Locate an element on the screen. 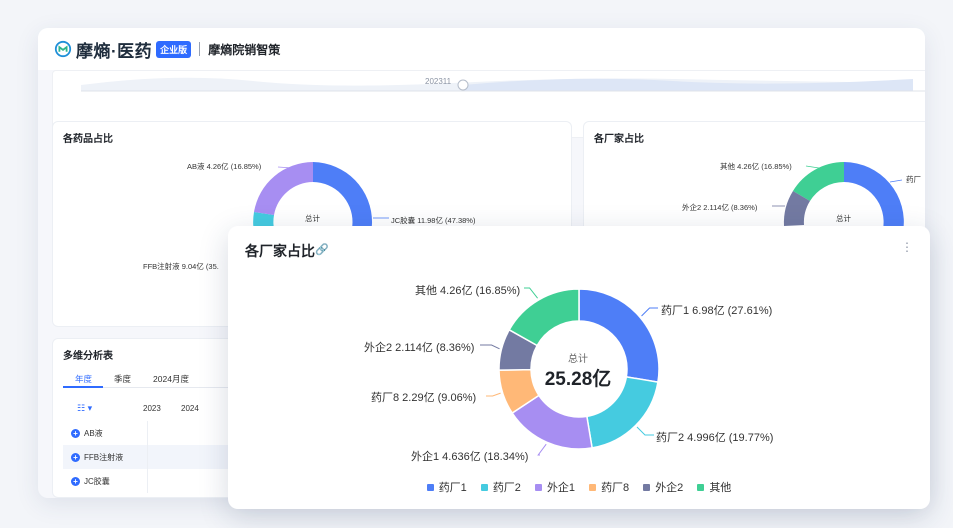  legend-label: 外企2 is located at coordinates (669, 488).